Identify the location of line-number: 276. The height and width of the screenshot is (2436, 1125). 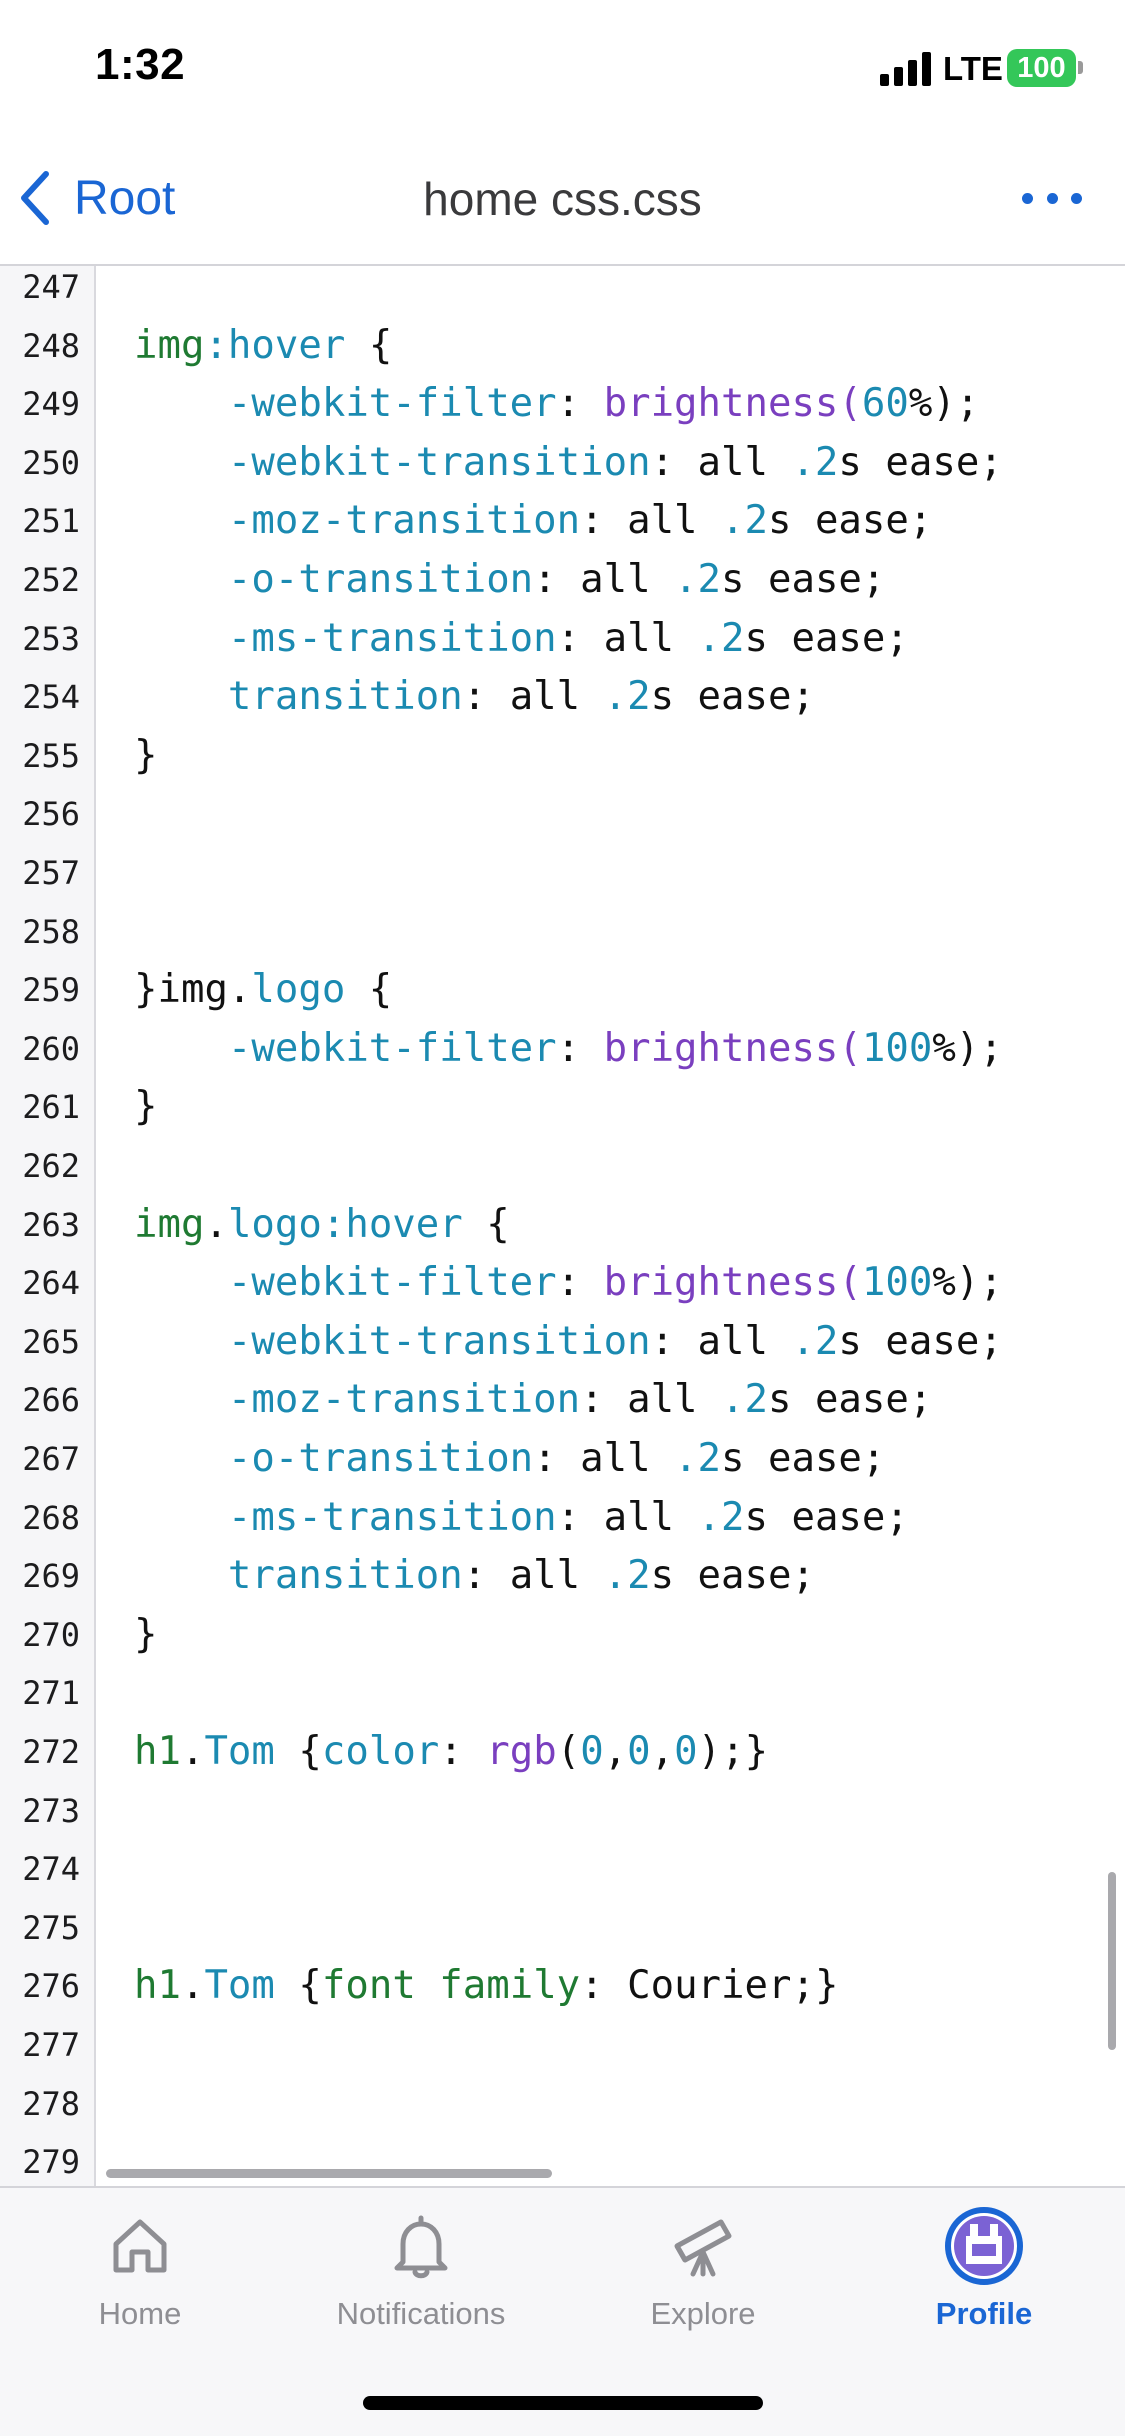
(51, 1986).